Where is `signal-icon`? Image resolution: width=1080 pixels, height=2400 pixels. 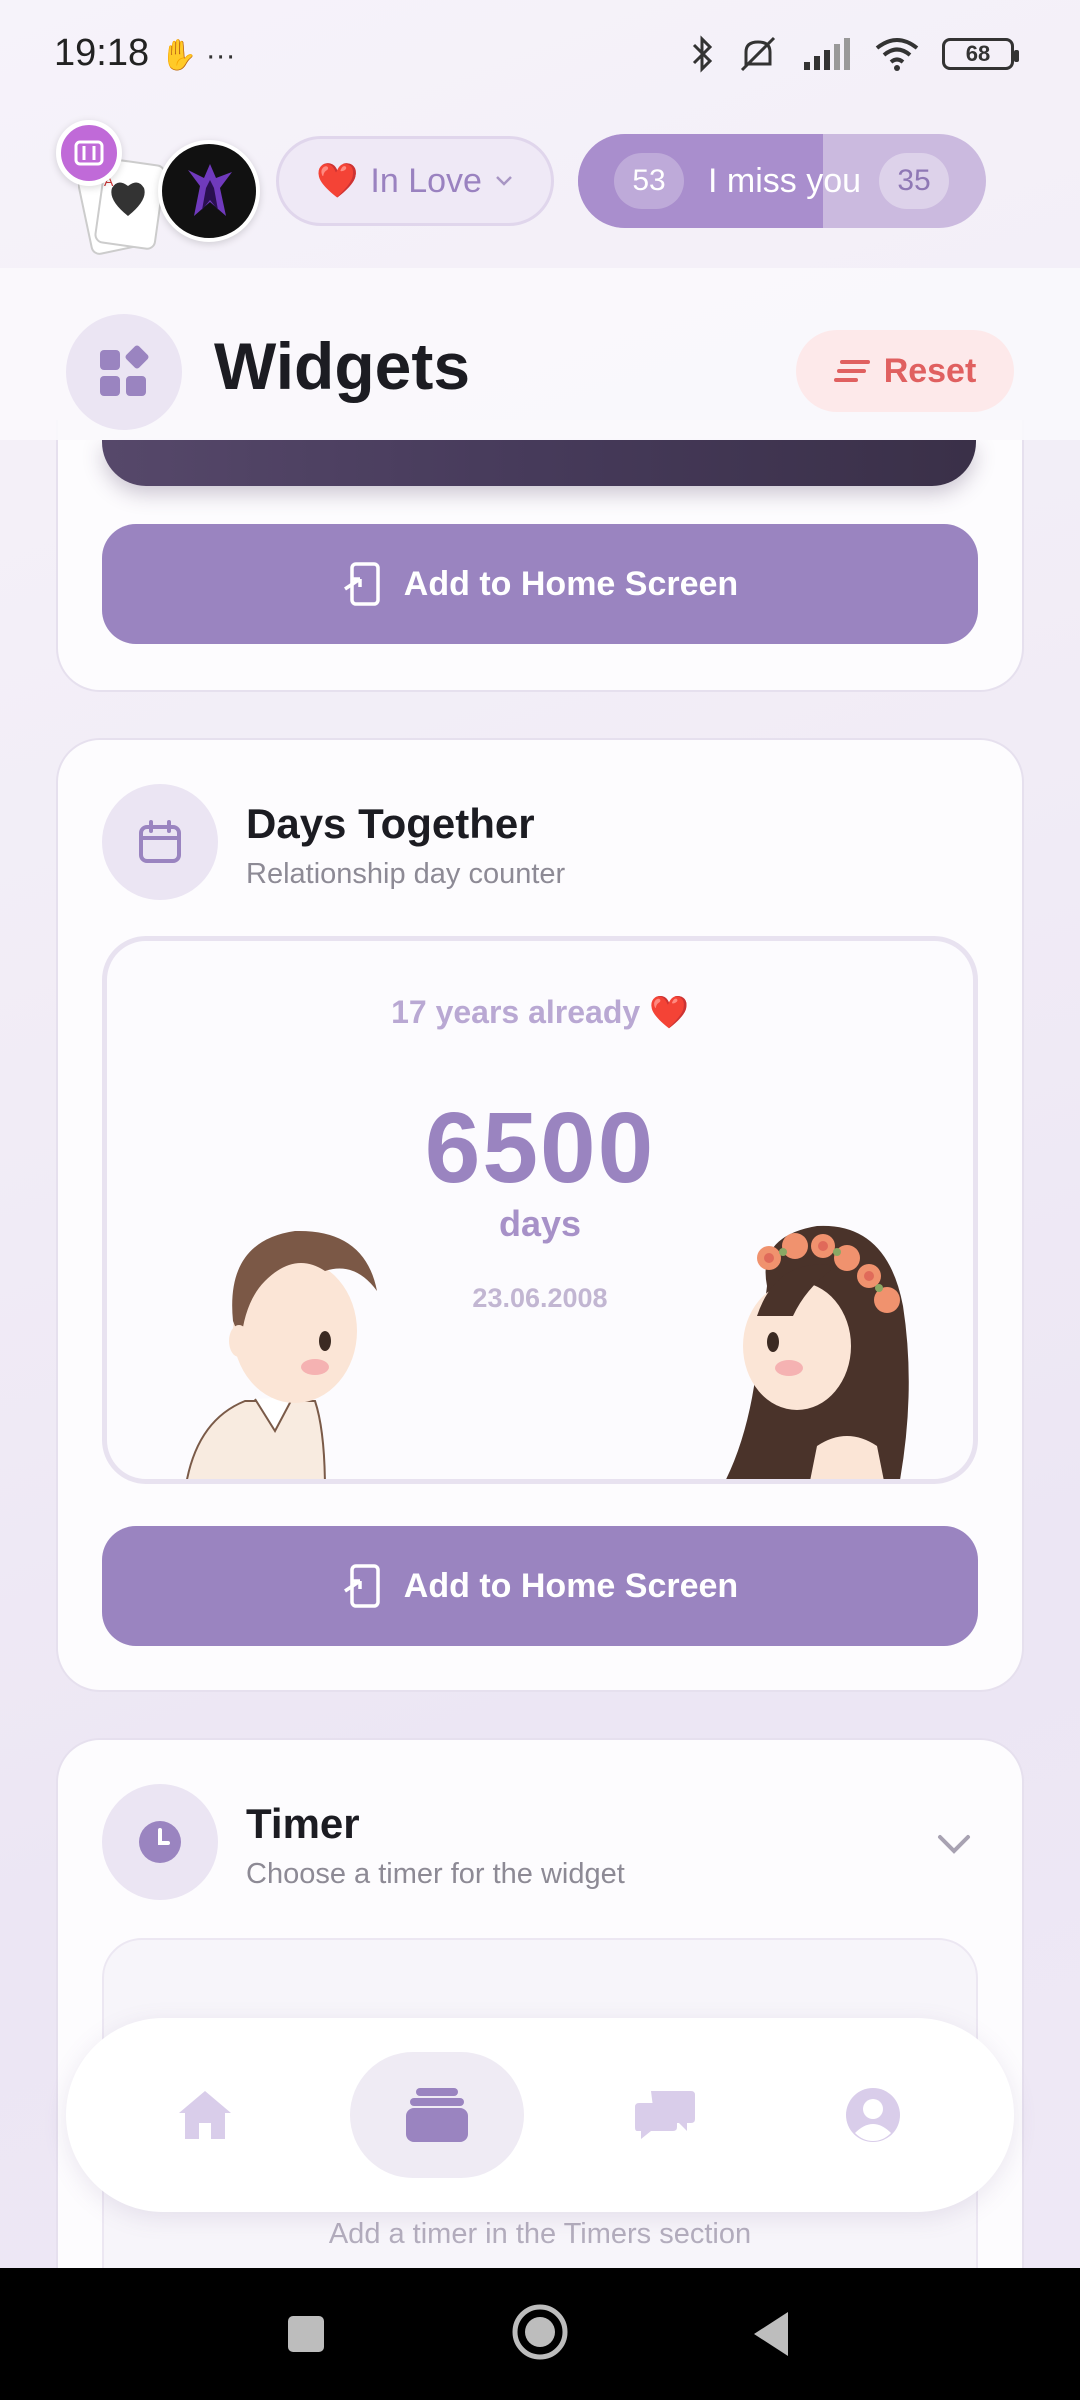
signal-icon is located at coordinates (827, 54).